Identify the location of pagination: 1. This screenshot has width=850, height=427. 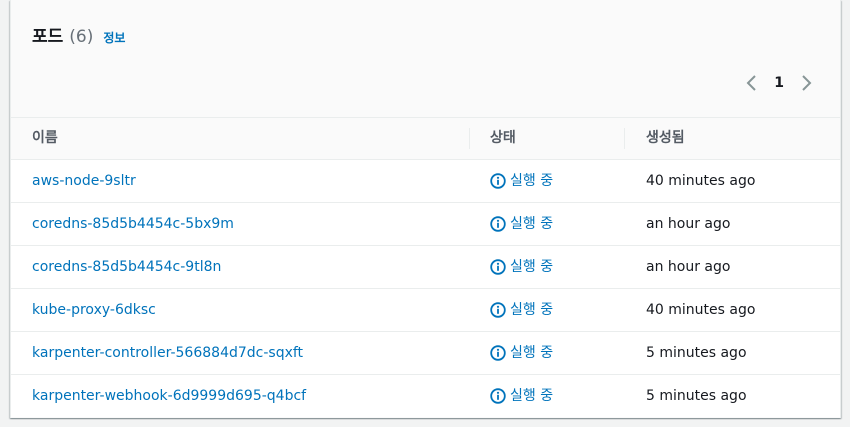
(779, 83).